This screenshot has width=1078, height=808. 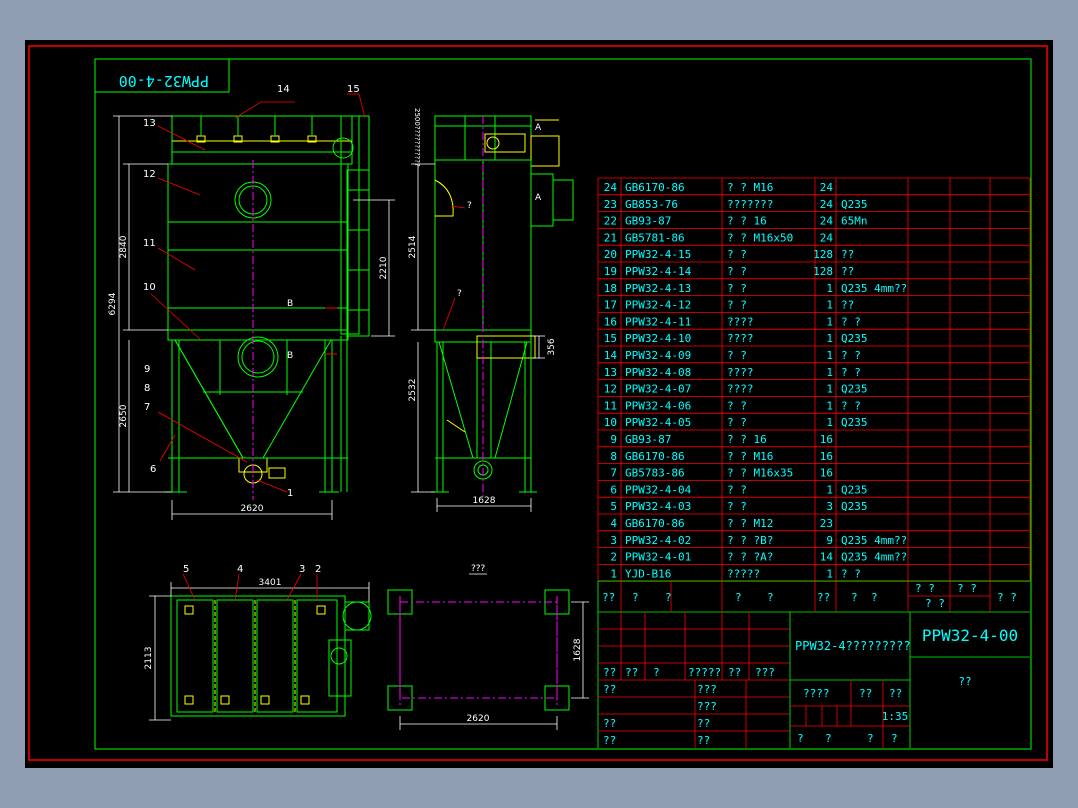 I want to click on bom-cell-no: 20, so click(x=610, y=254).